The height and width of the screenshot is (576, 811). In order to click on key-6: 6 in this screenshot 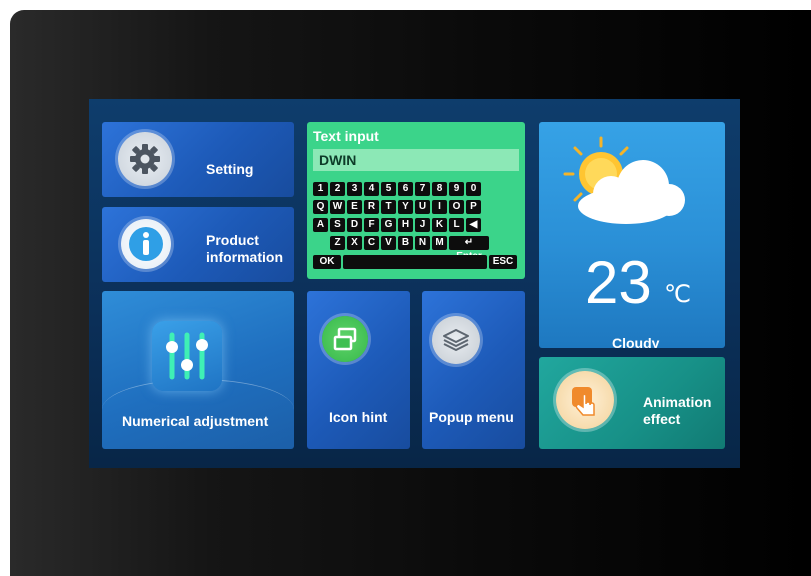, I will do `click(405, 189)`.